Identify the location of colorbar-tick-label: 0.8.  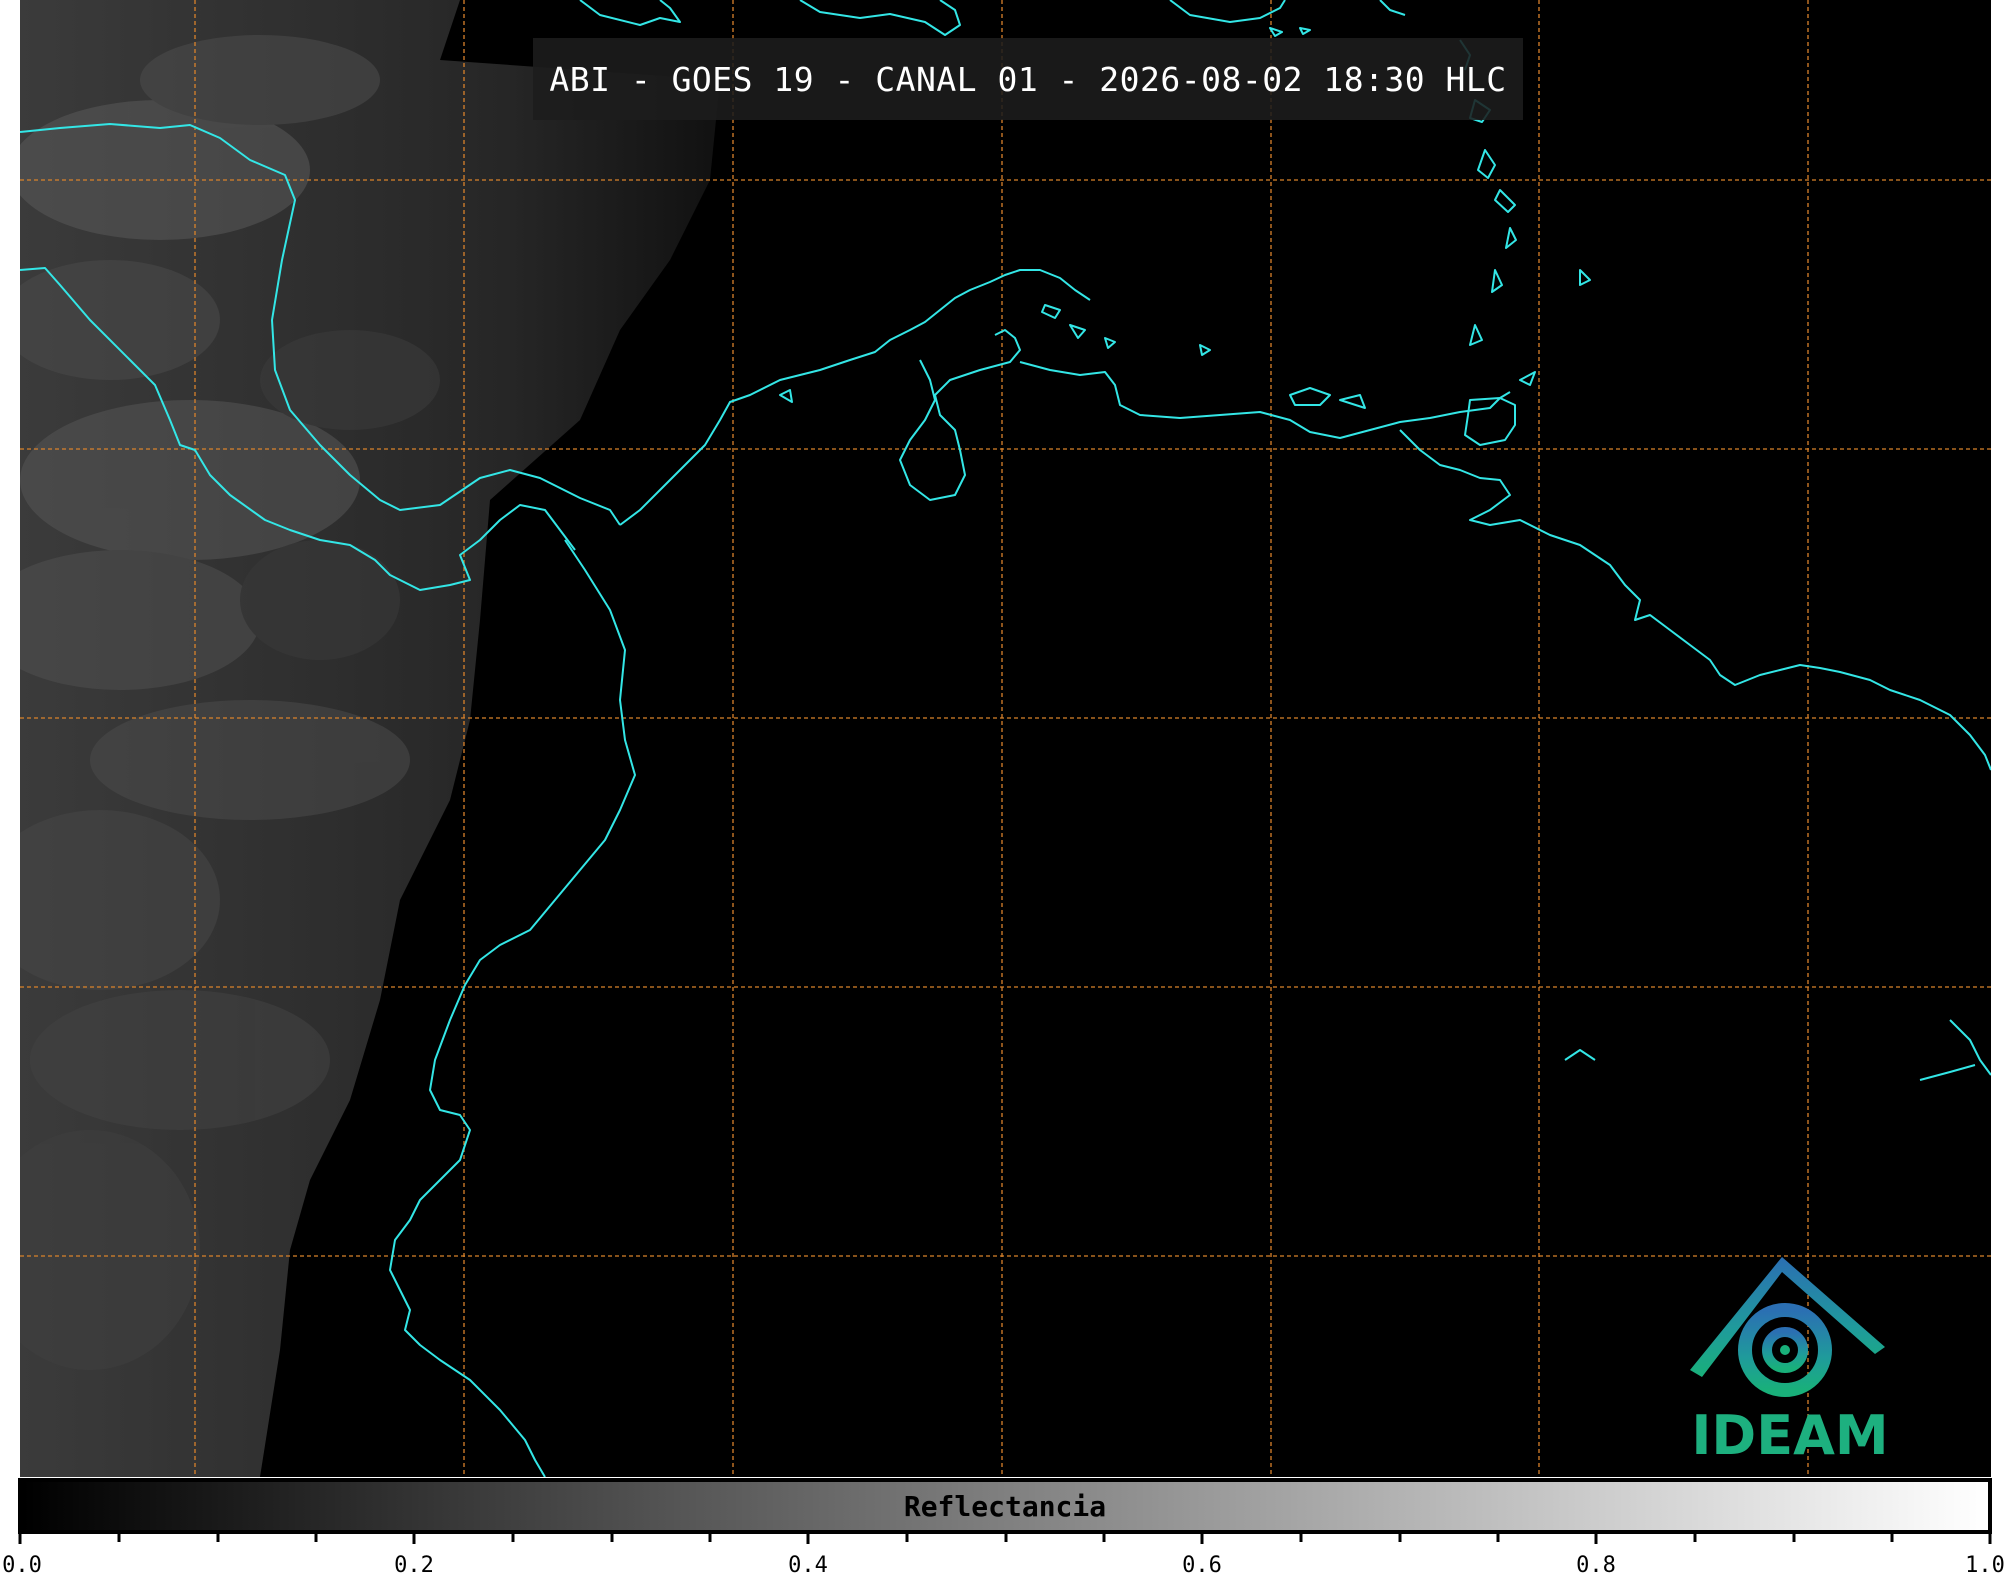
(1596, 1565).